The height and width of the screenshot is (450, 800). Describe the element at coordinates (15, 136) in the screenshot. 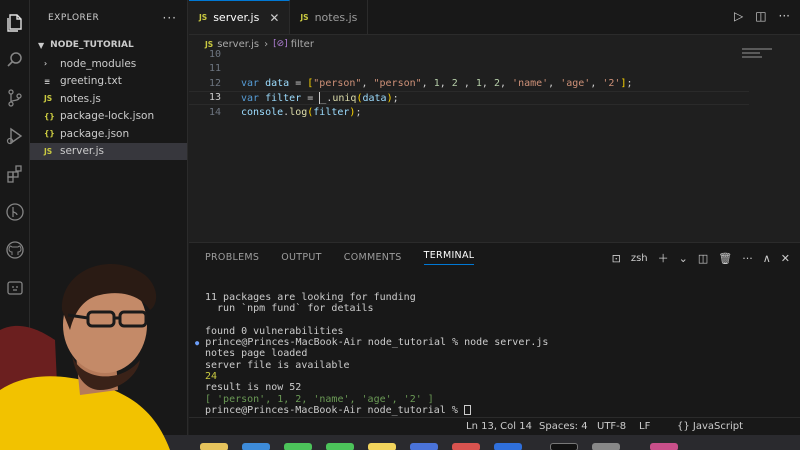

I see `run-debug-icon` at that location.